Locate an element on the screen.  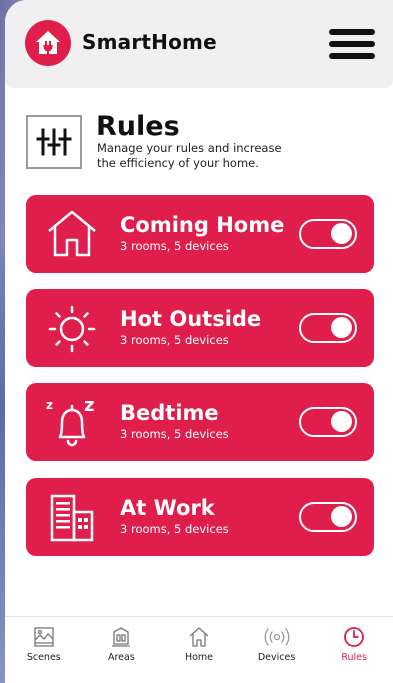
app-header: SmartHome is located at coordinates (199, 44).